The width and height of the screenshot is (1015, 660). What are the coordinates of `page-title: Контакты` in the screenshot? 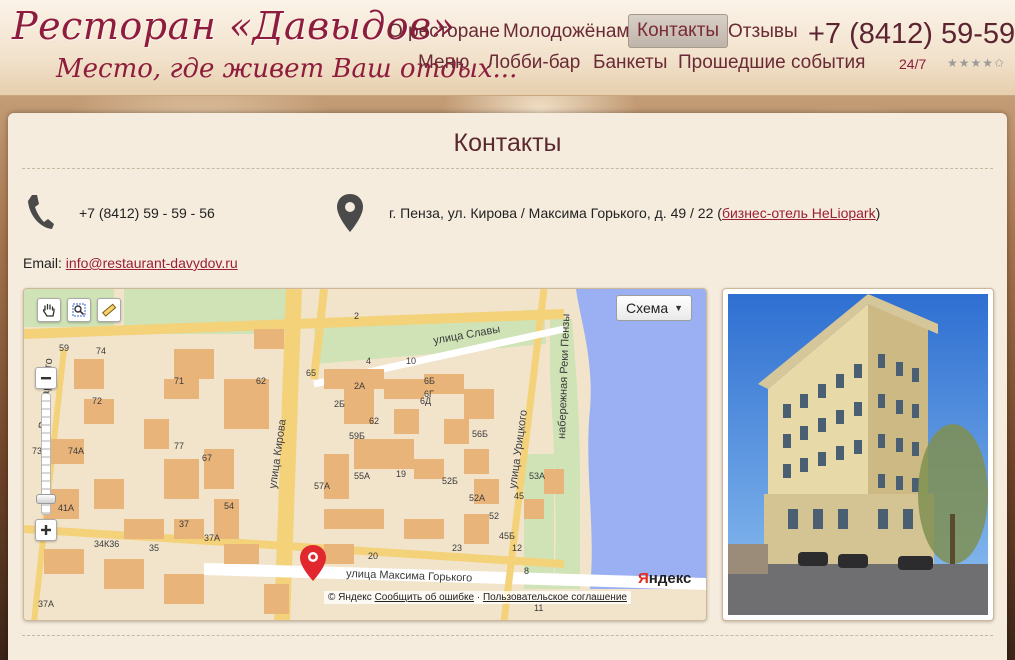 It's located at (507, 143).